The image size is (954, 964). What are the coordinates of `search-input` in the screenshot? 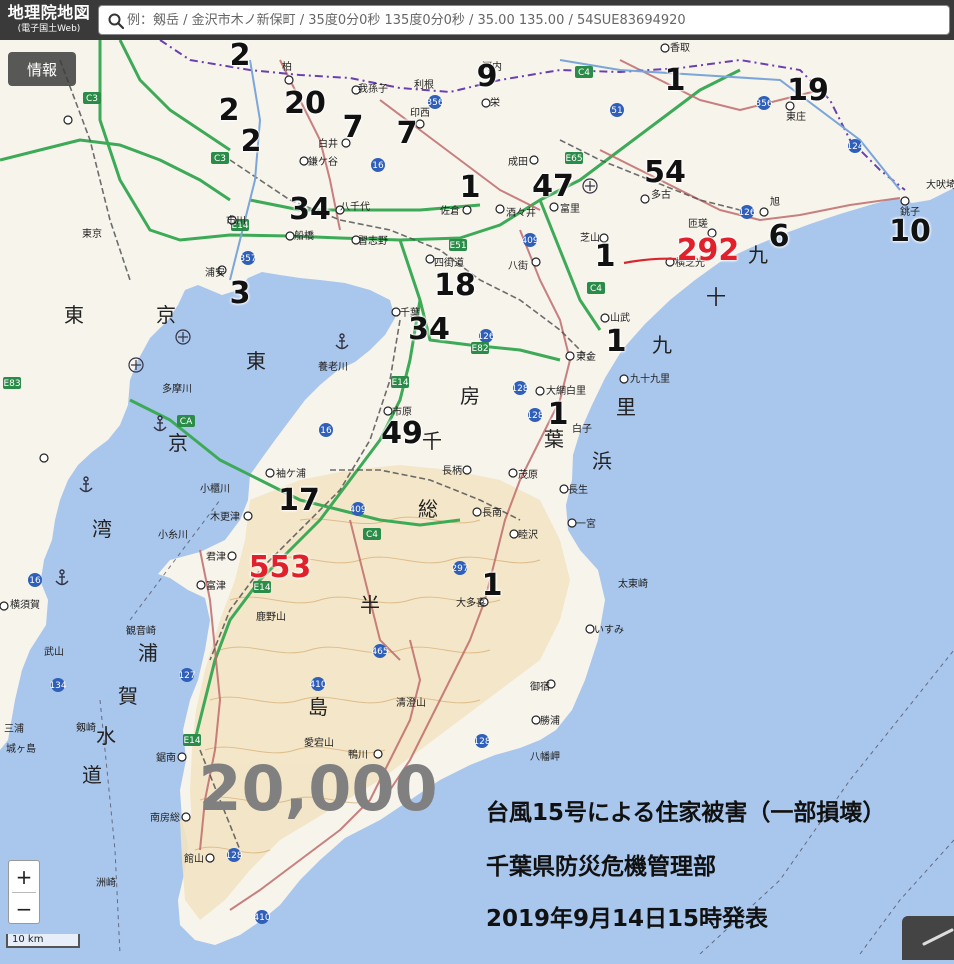 It's located at (527, 20).